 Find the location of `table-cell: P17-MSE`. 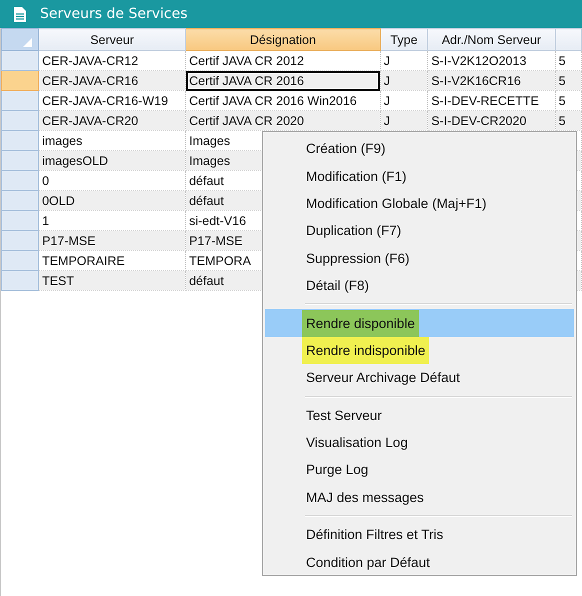

table-cell: P17-MSE is located at coordinates (112, 240).